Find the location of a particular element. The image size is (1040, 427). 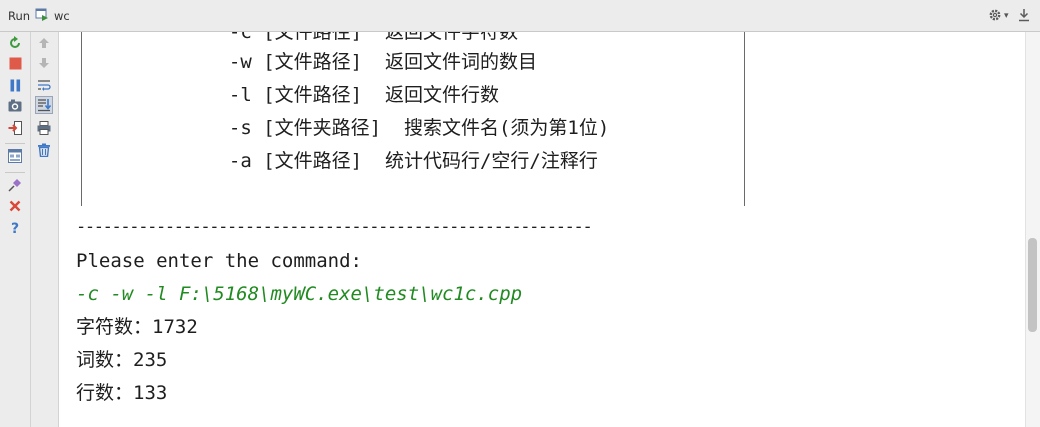

print-icon is located at coordinates (44, 128).